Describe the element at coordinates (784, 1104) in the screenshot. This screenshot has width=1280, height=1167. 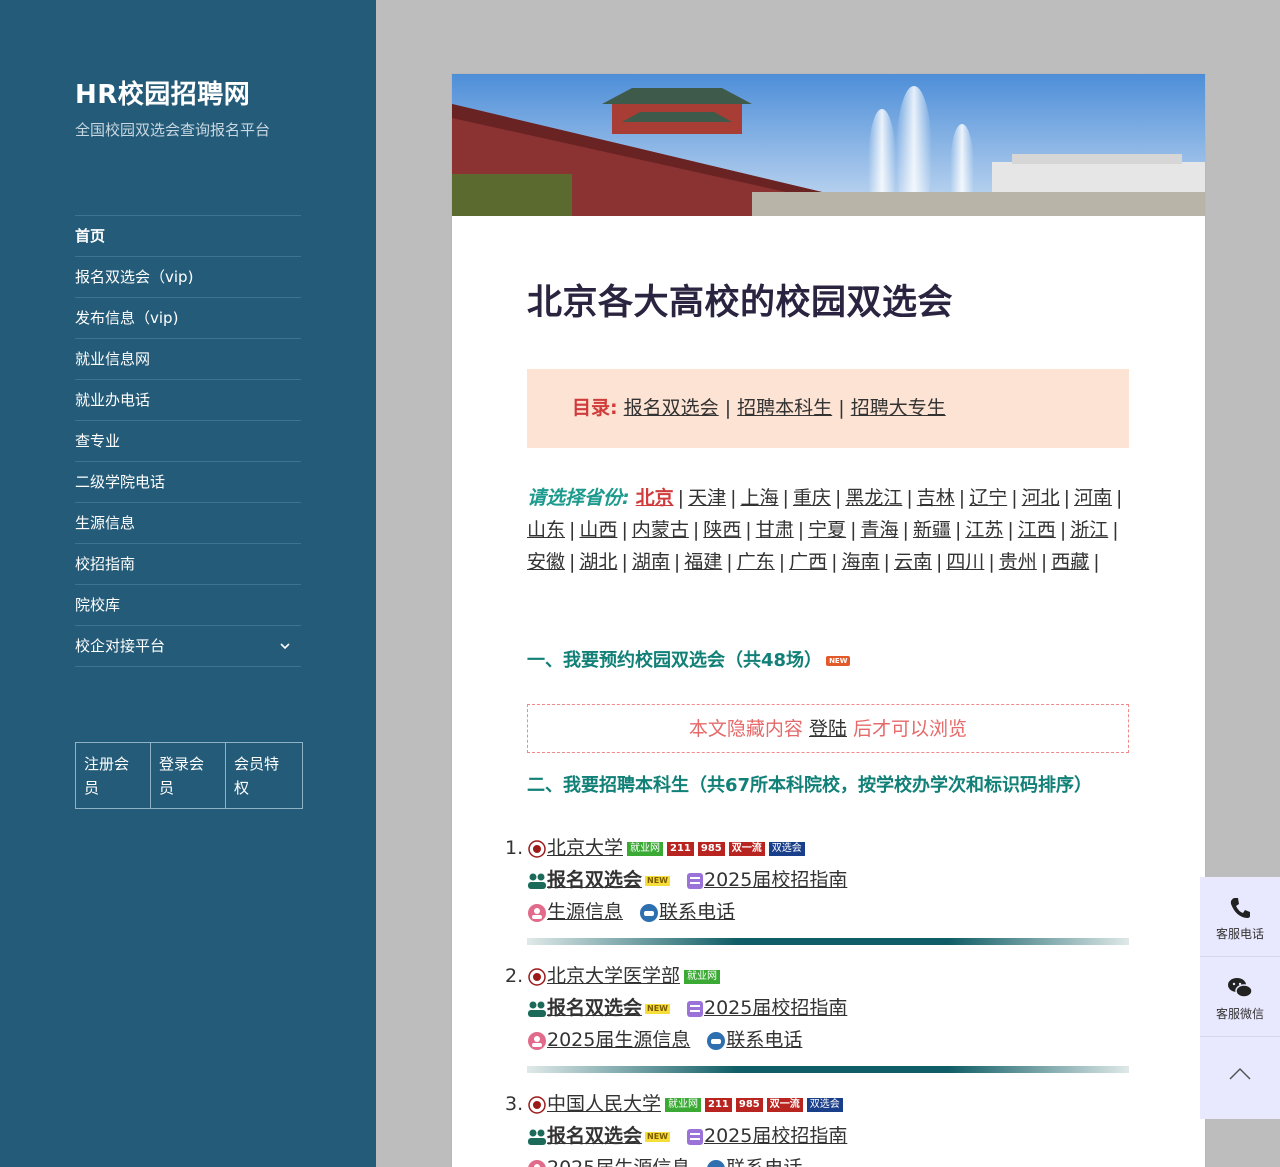
I see `tag-badge: 双一流` at that location.